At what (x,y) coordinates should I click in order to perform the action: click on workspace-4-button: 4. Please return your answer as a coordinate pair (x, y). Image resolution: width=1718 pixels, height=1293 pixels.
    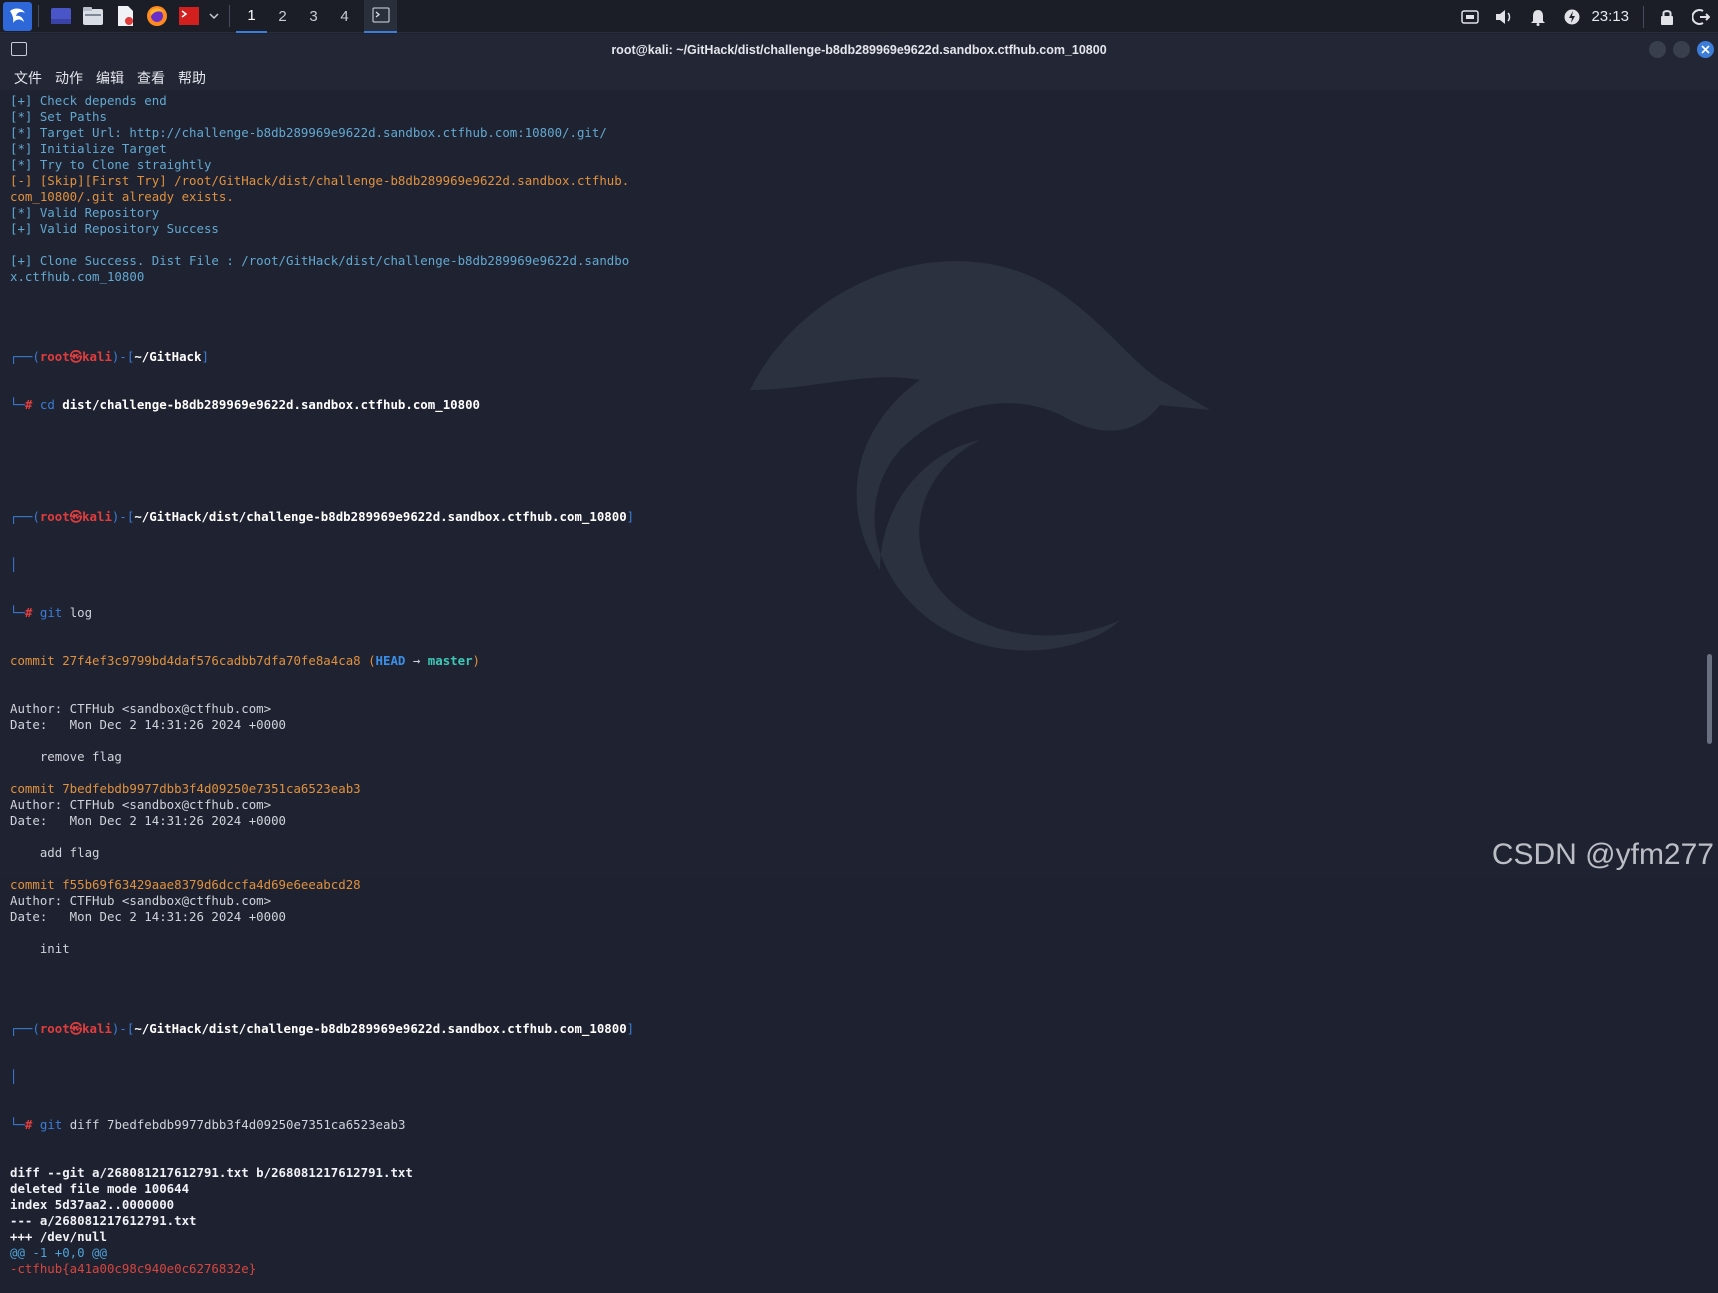
    Looking at the image, I should click on (344, 16).